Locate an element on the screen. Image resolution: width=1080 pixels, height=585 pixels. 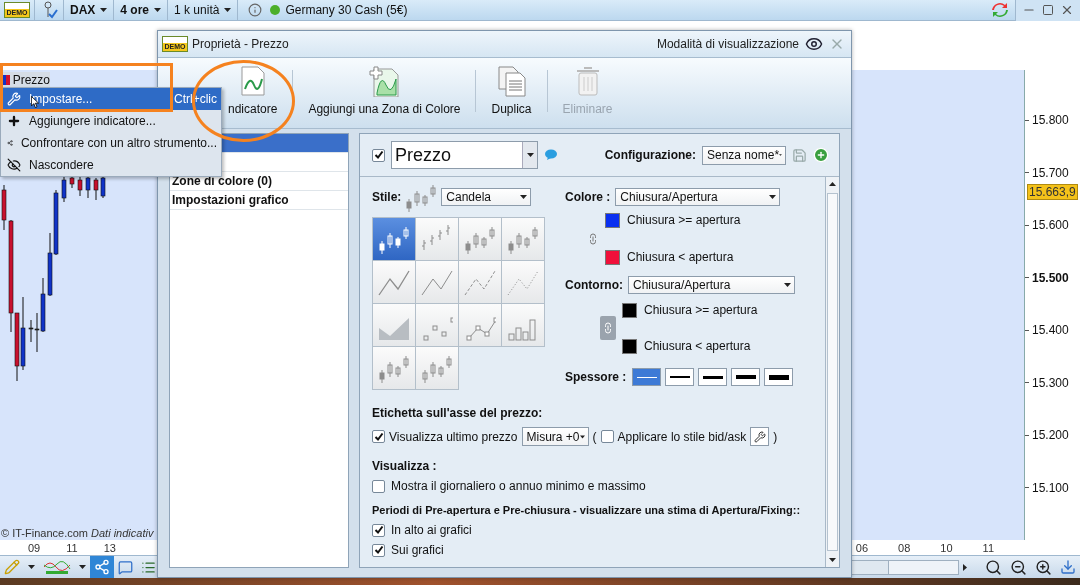
time-label: 10 is located at coordinates (946, 547).